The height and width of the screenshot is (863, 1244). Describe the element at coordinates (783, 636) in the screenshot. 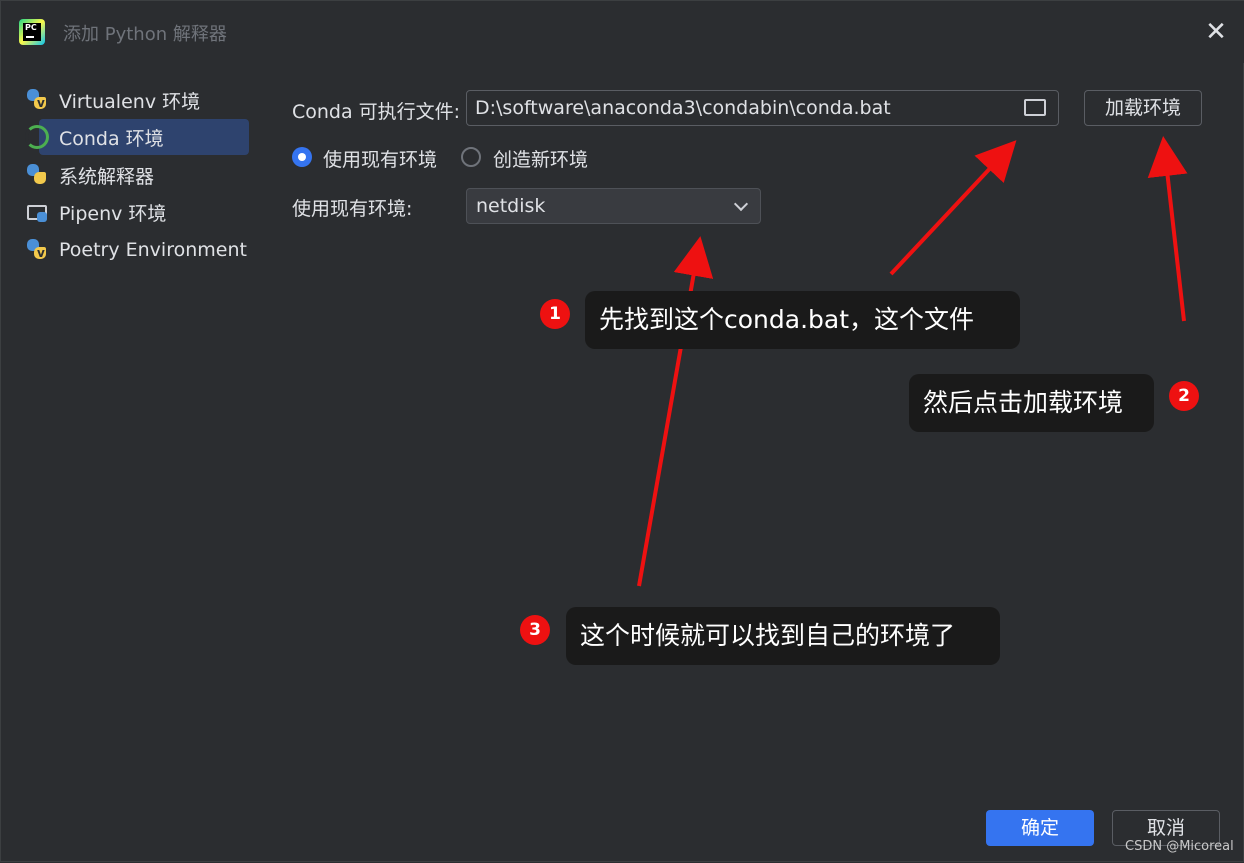

I see `annotation-callout-3: 这个时候就可以找到自己的环境了` at that location.